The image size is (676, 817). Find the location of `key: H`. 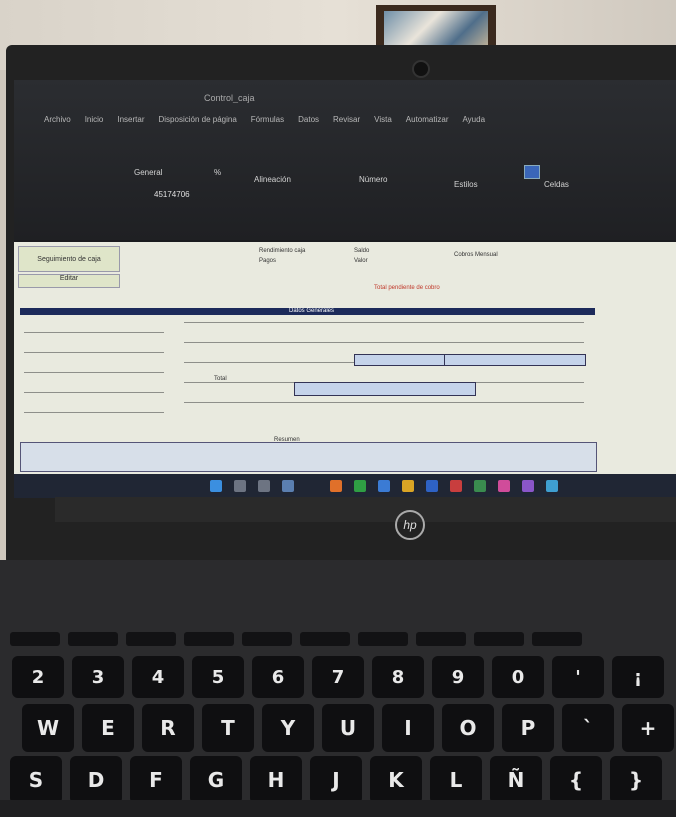

key: H is located at coordinates (276, 780).